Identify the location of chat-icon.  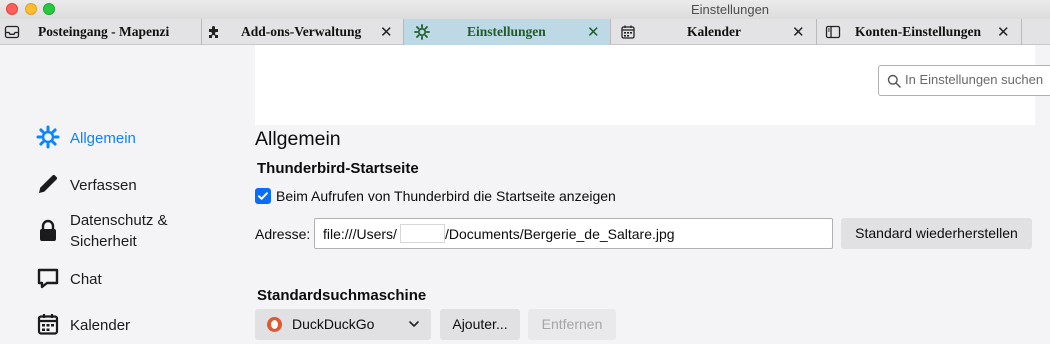
(48, 278).